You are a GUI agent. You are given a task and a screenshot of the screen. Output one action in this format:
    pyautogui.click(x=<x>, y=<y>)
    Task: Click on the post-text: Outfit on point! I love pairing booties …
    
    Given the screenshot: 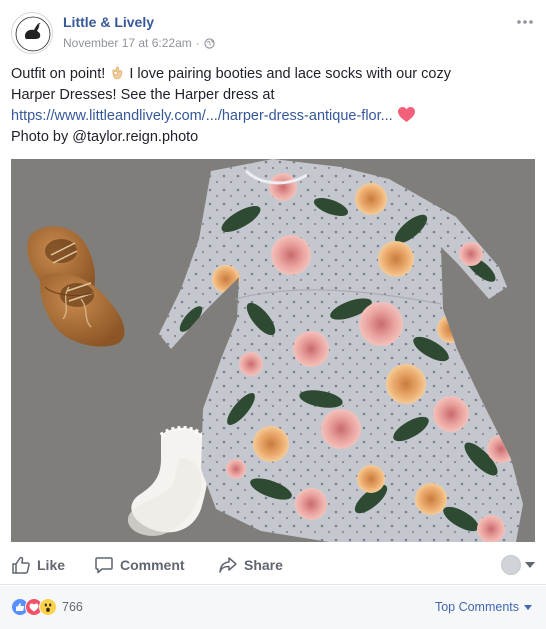 What is the action you would take?
    pyautogui.click(x=273, y=106)
    